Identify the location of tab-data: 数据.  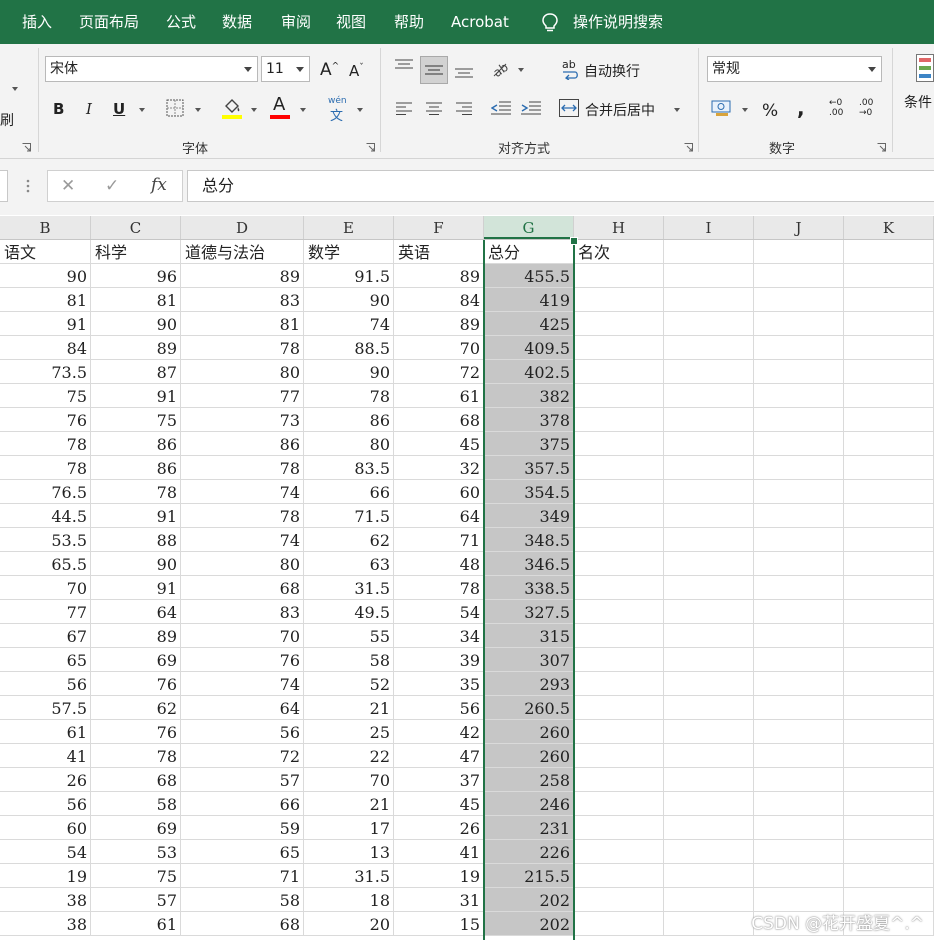
(237, 22).